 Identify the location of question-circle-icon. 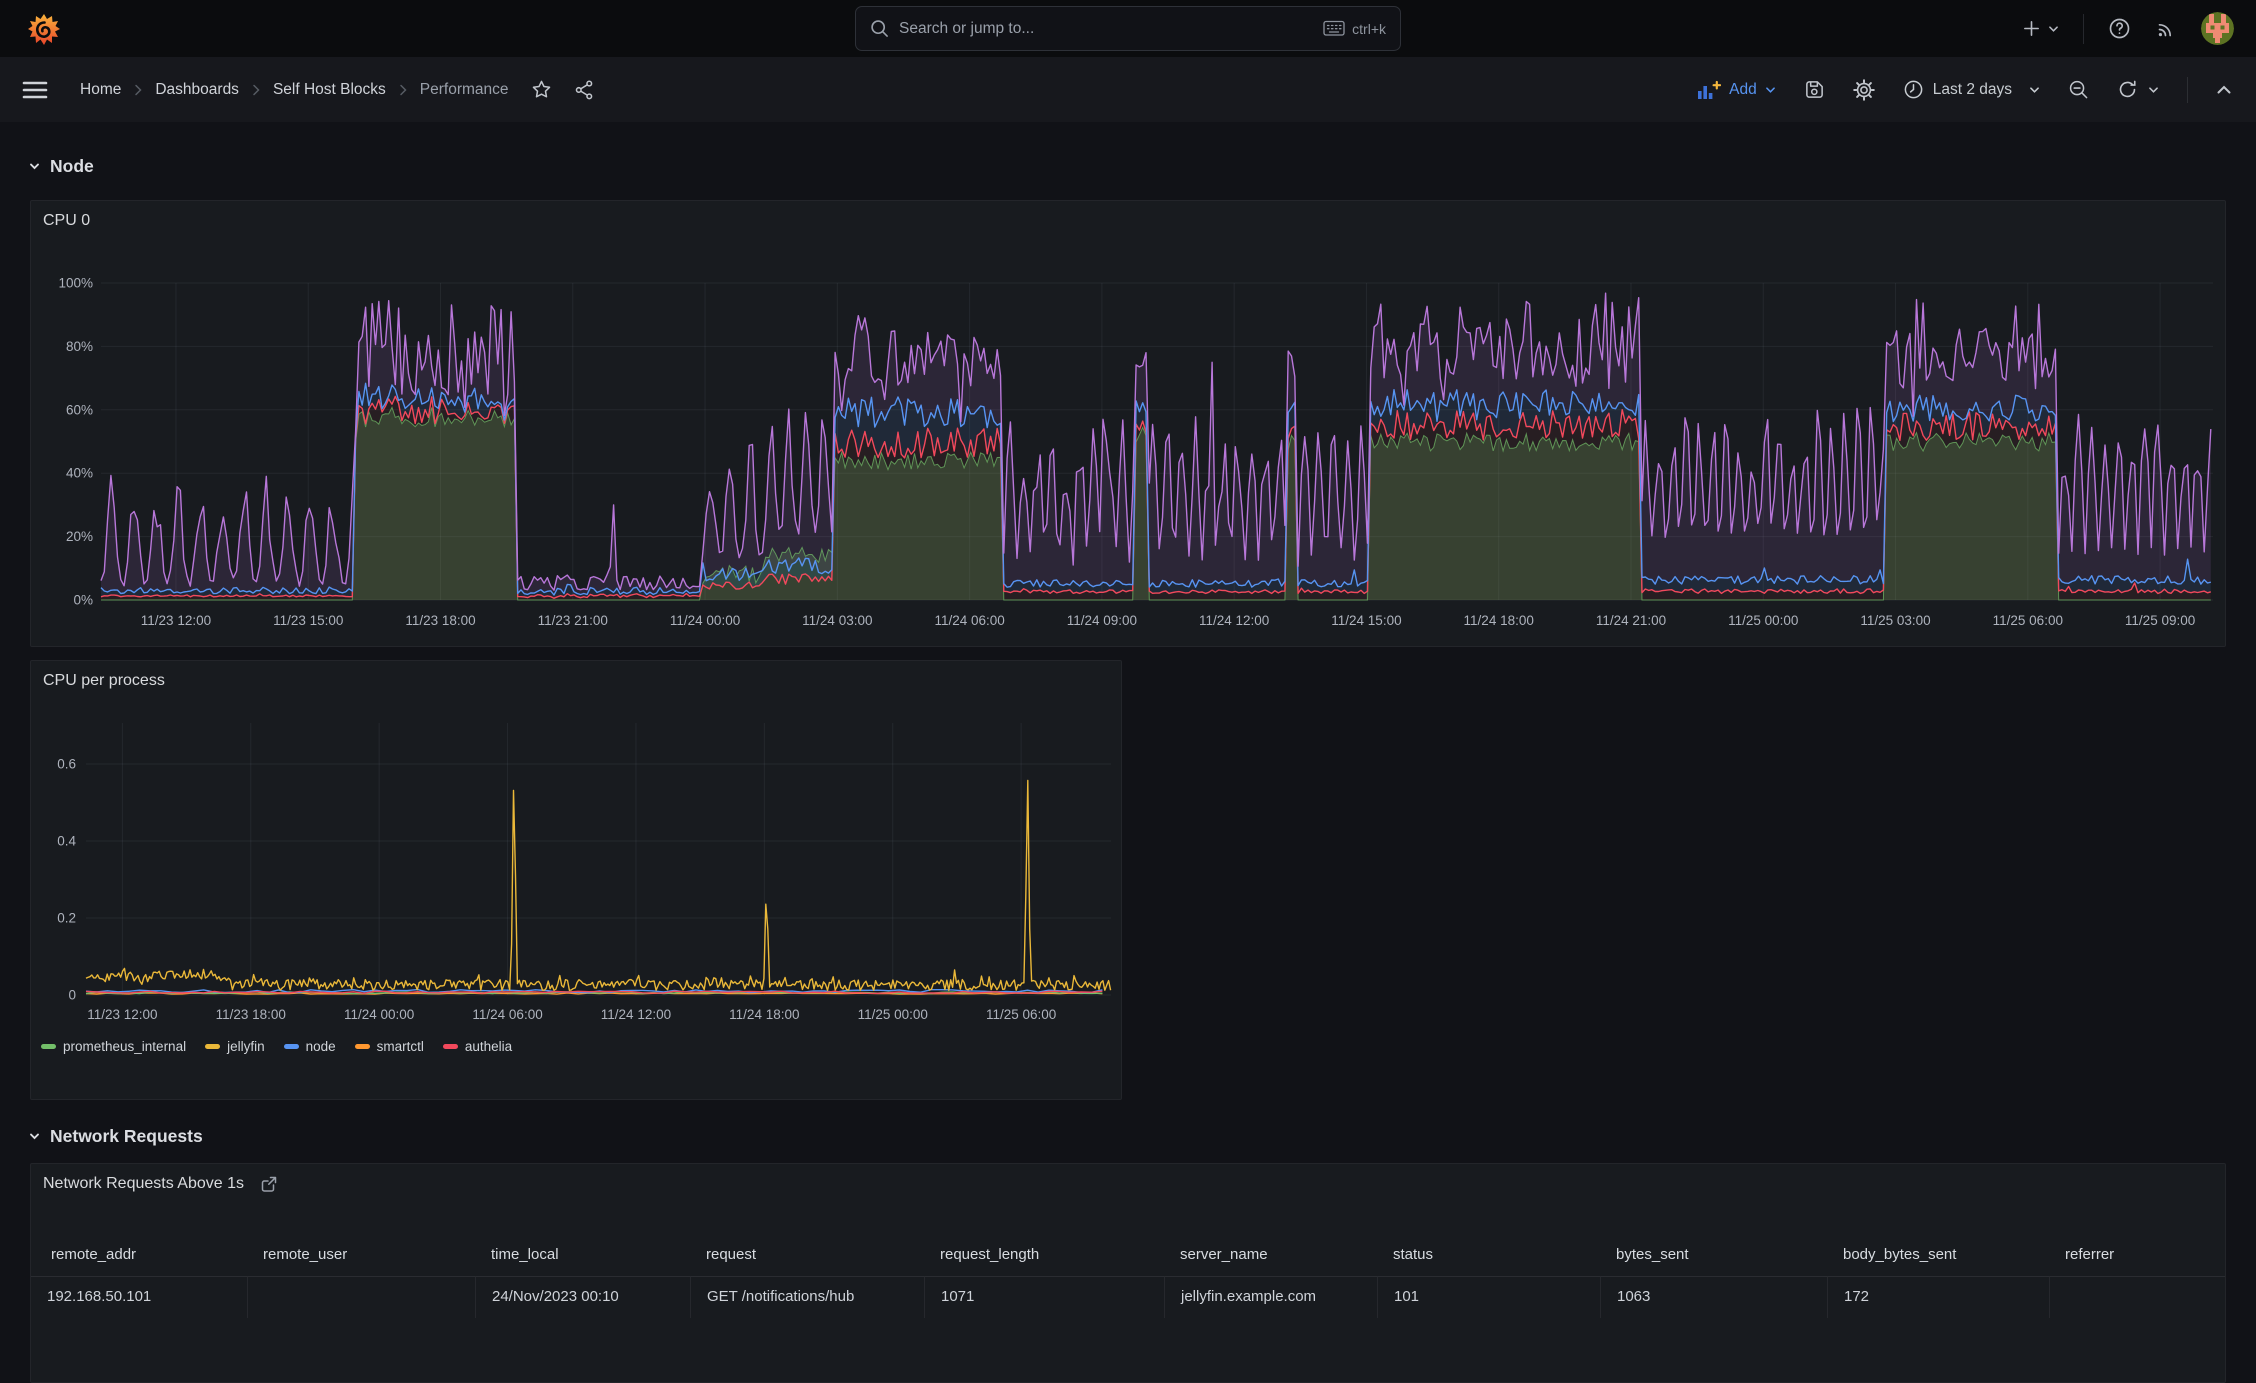
(2119, 28).